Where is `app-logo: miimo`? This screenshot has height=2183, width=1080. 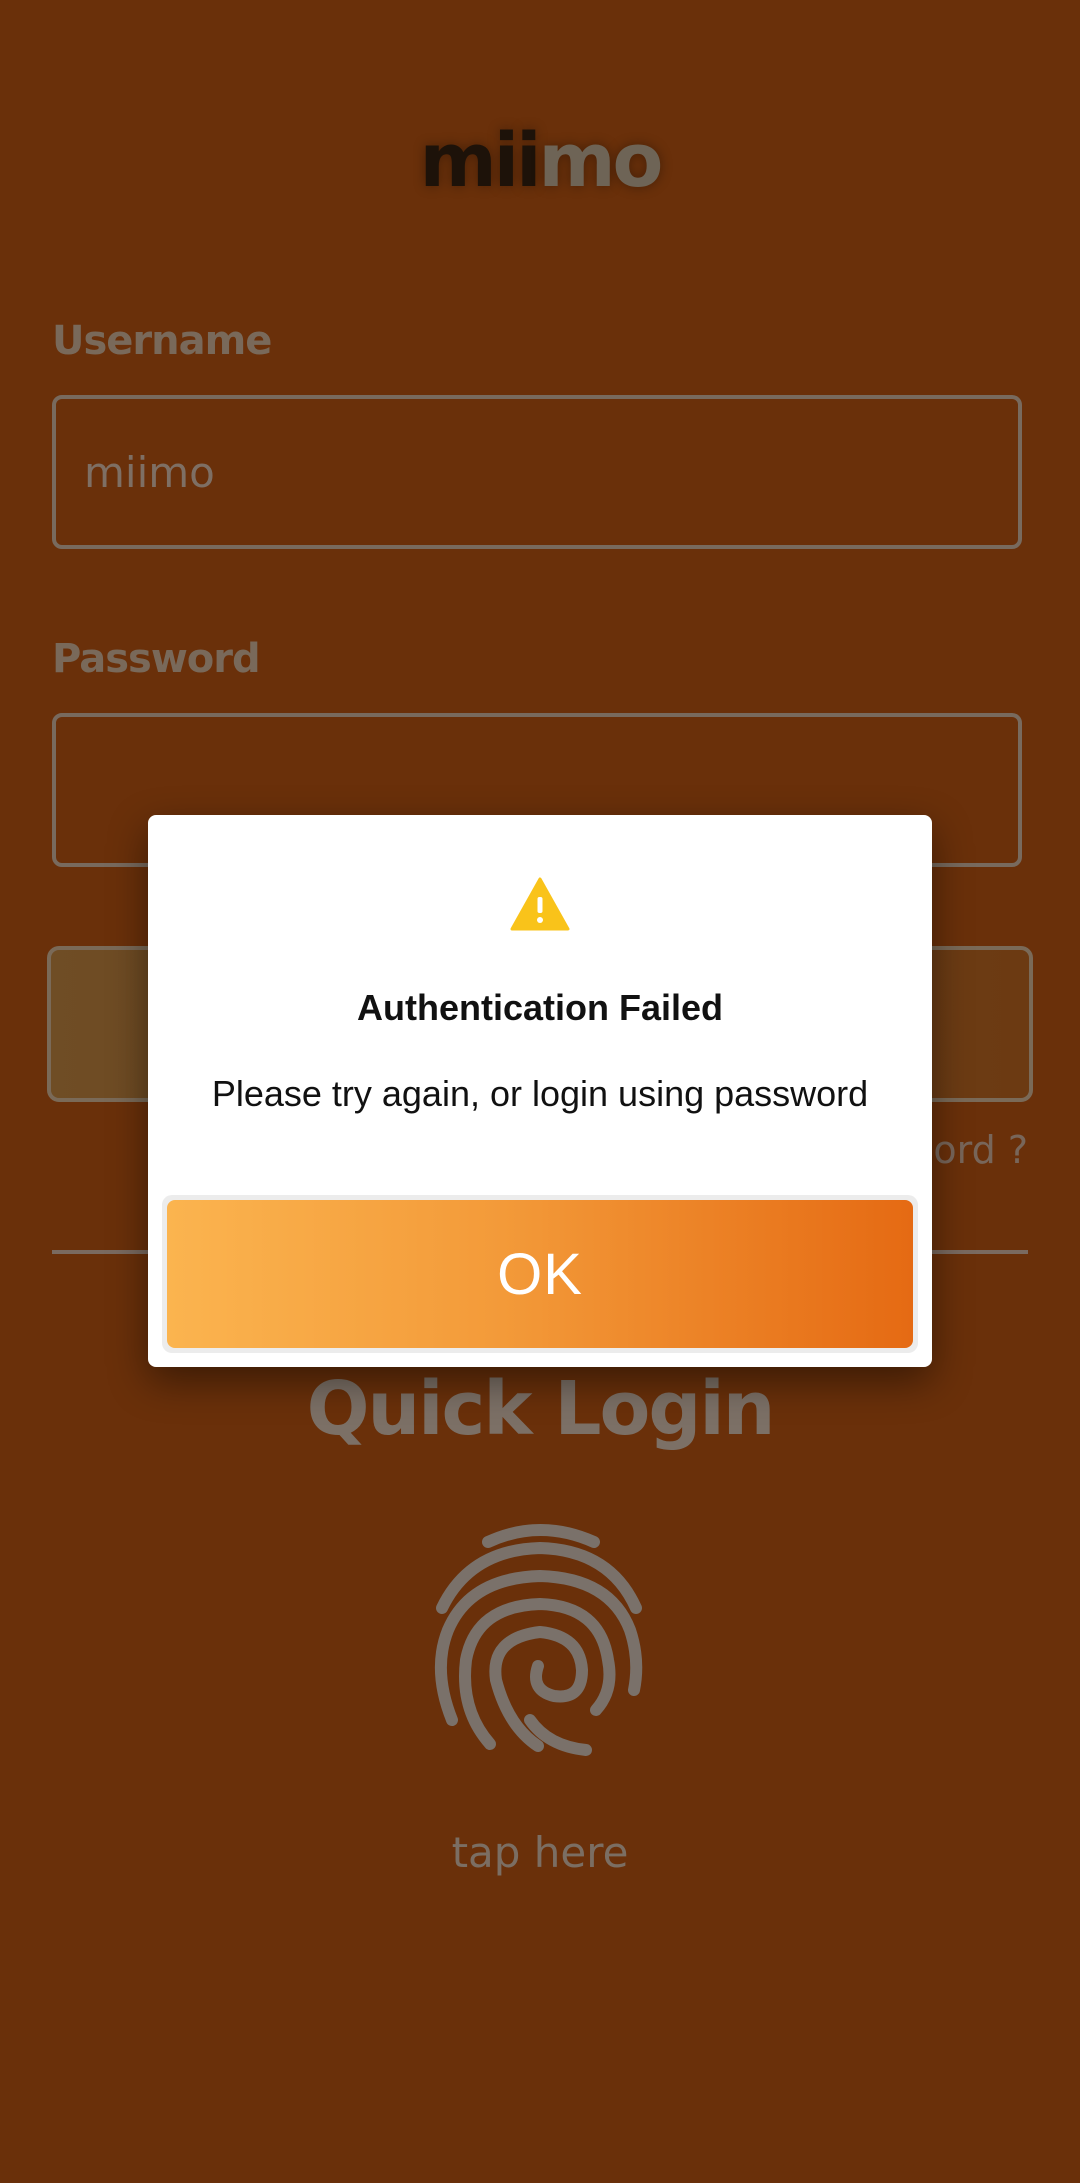 app-logo: miimo is located at coordinates (540, 161).